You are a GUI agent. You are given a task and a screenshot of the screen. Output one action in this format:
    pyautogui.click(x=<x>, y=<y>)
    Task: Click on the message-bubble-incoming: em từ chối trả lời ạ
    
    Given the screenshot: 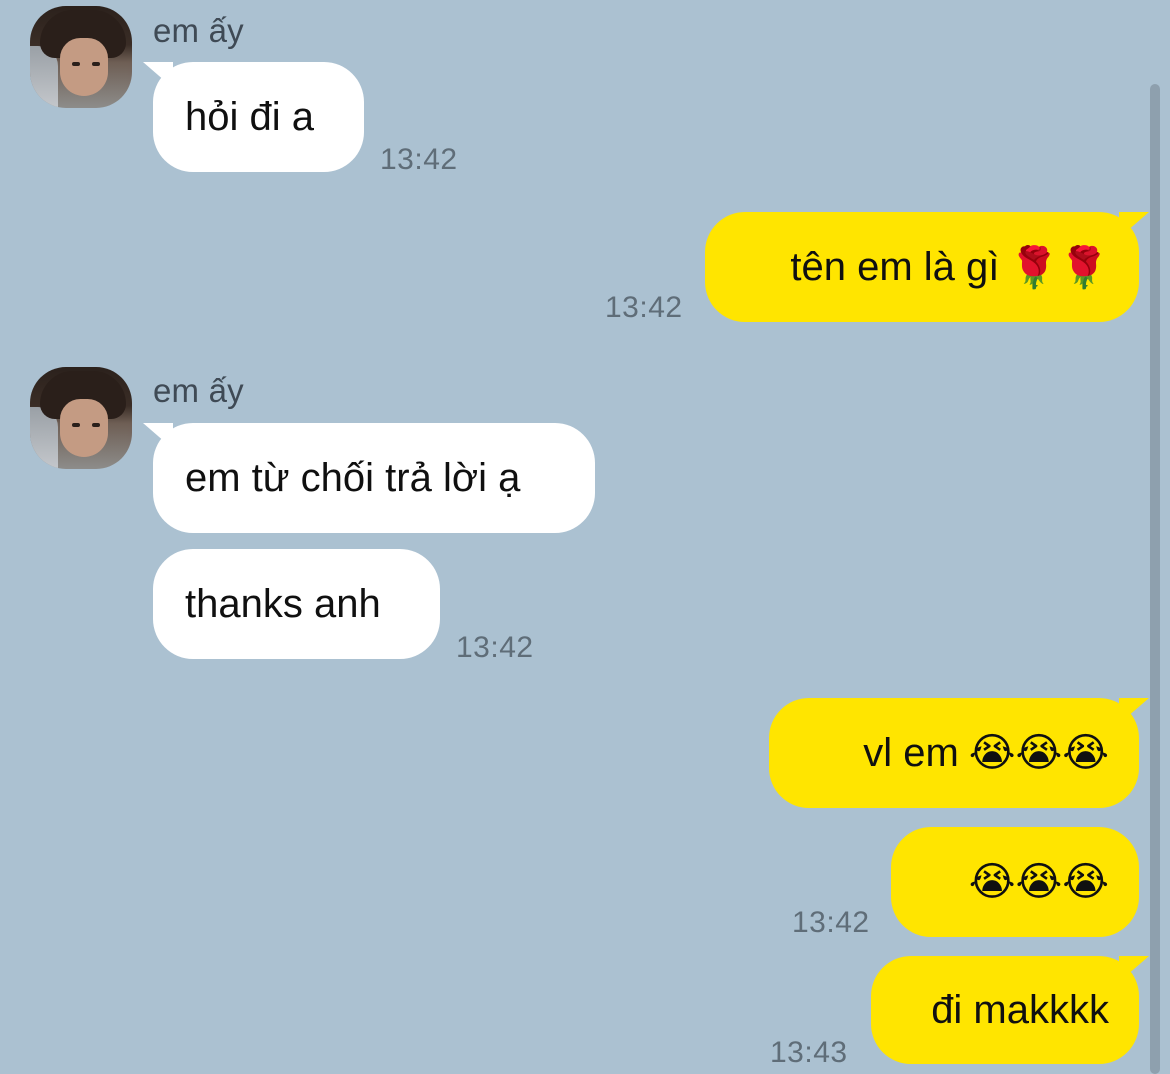 What is the action you would take?
    pyautogui.click(x=369, y=478)
    